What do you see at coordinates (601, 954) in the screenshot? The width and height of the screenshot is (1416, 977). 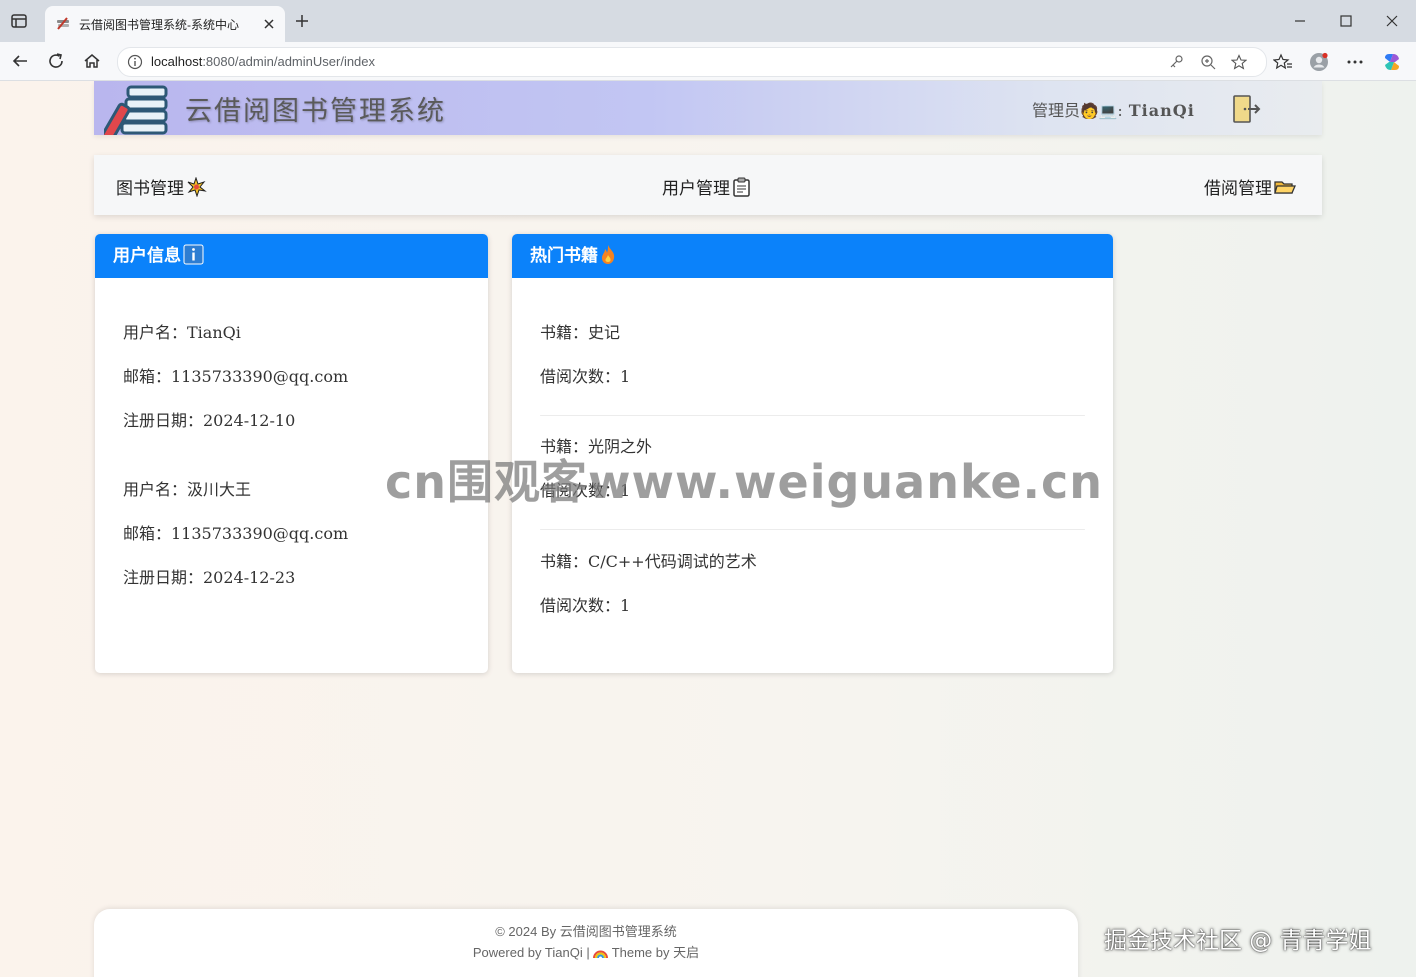 I see `rainbow-icon` at bounding box center [601, 954].